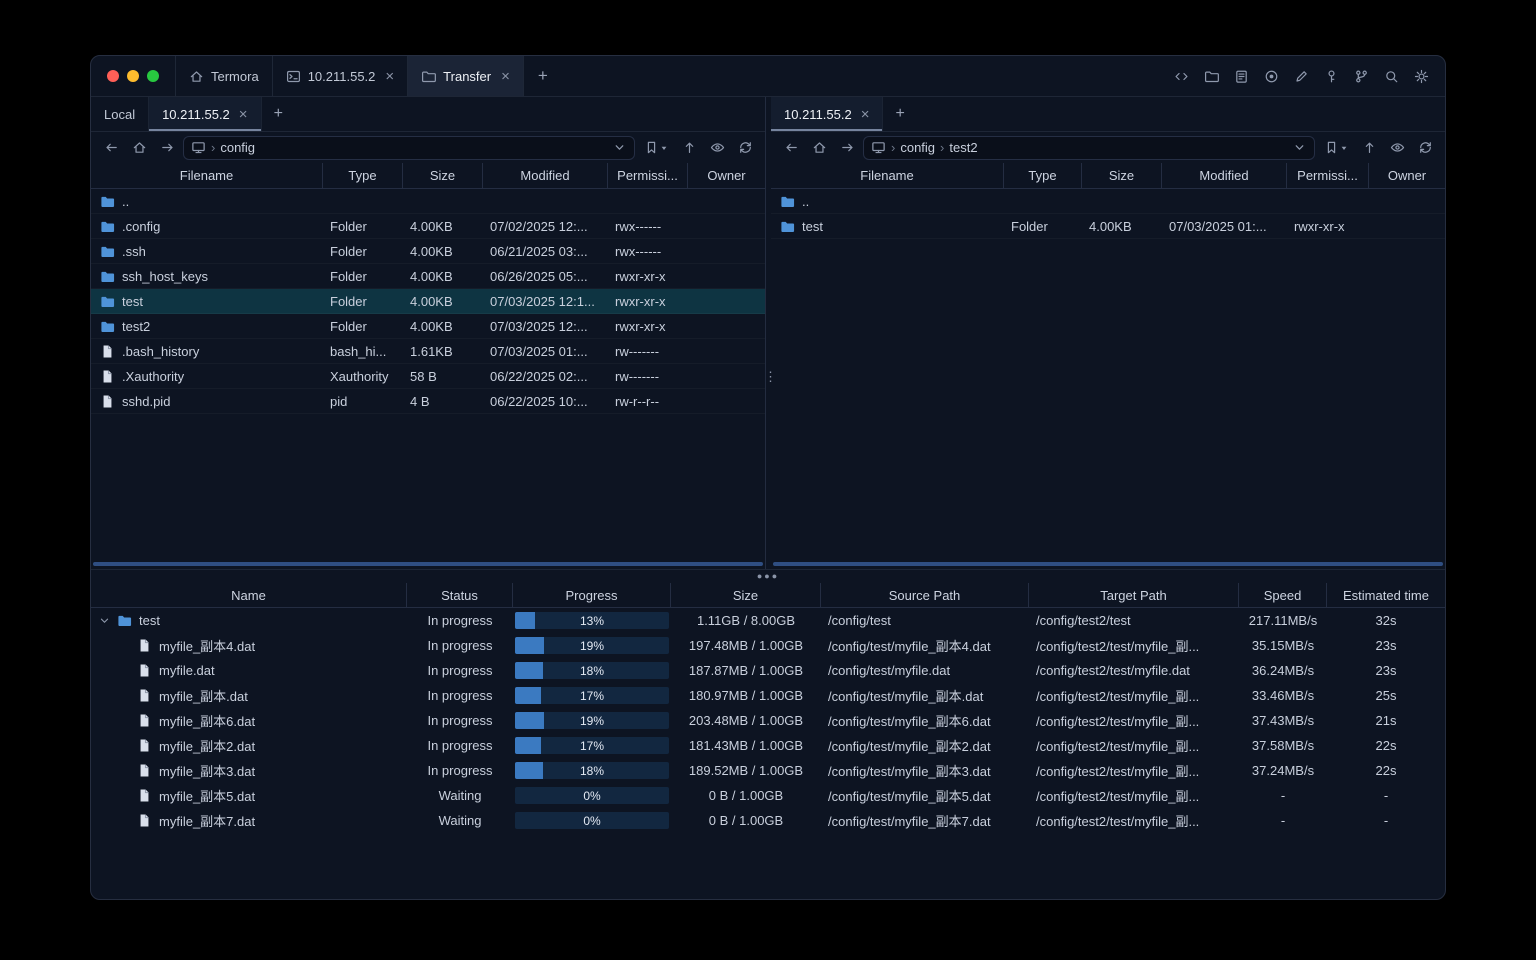  I want to click on zoom-window-button, so click(153, 76).